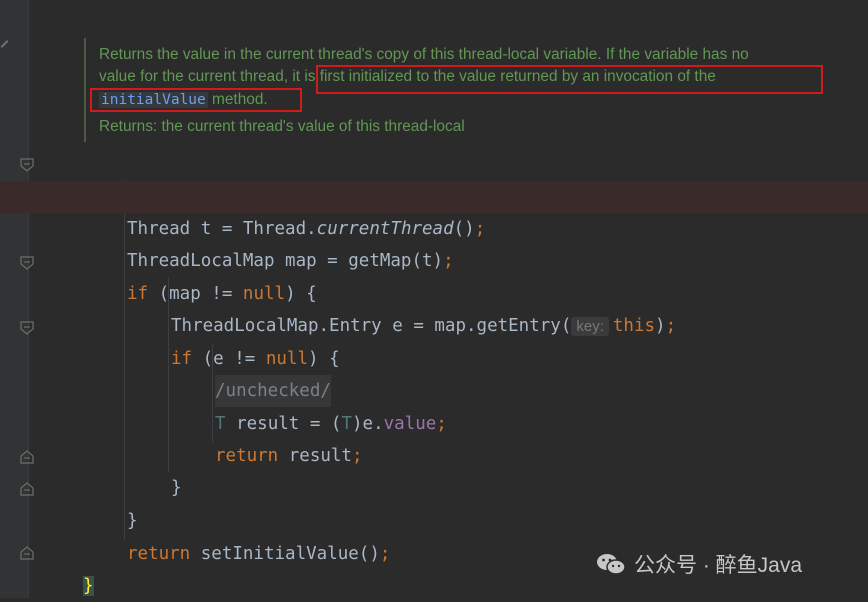  I want to click on code-line: ThreadLocalMap map = getMap(t);, so click(434, 242).